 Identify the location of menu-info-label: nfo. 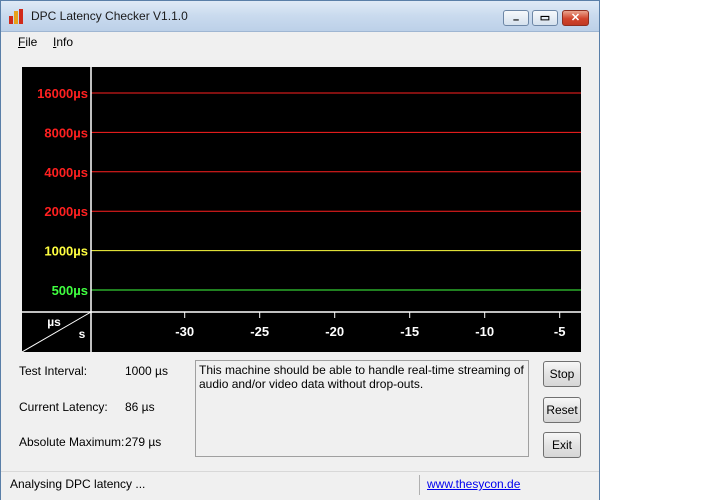
(65, 42).